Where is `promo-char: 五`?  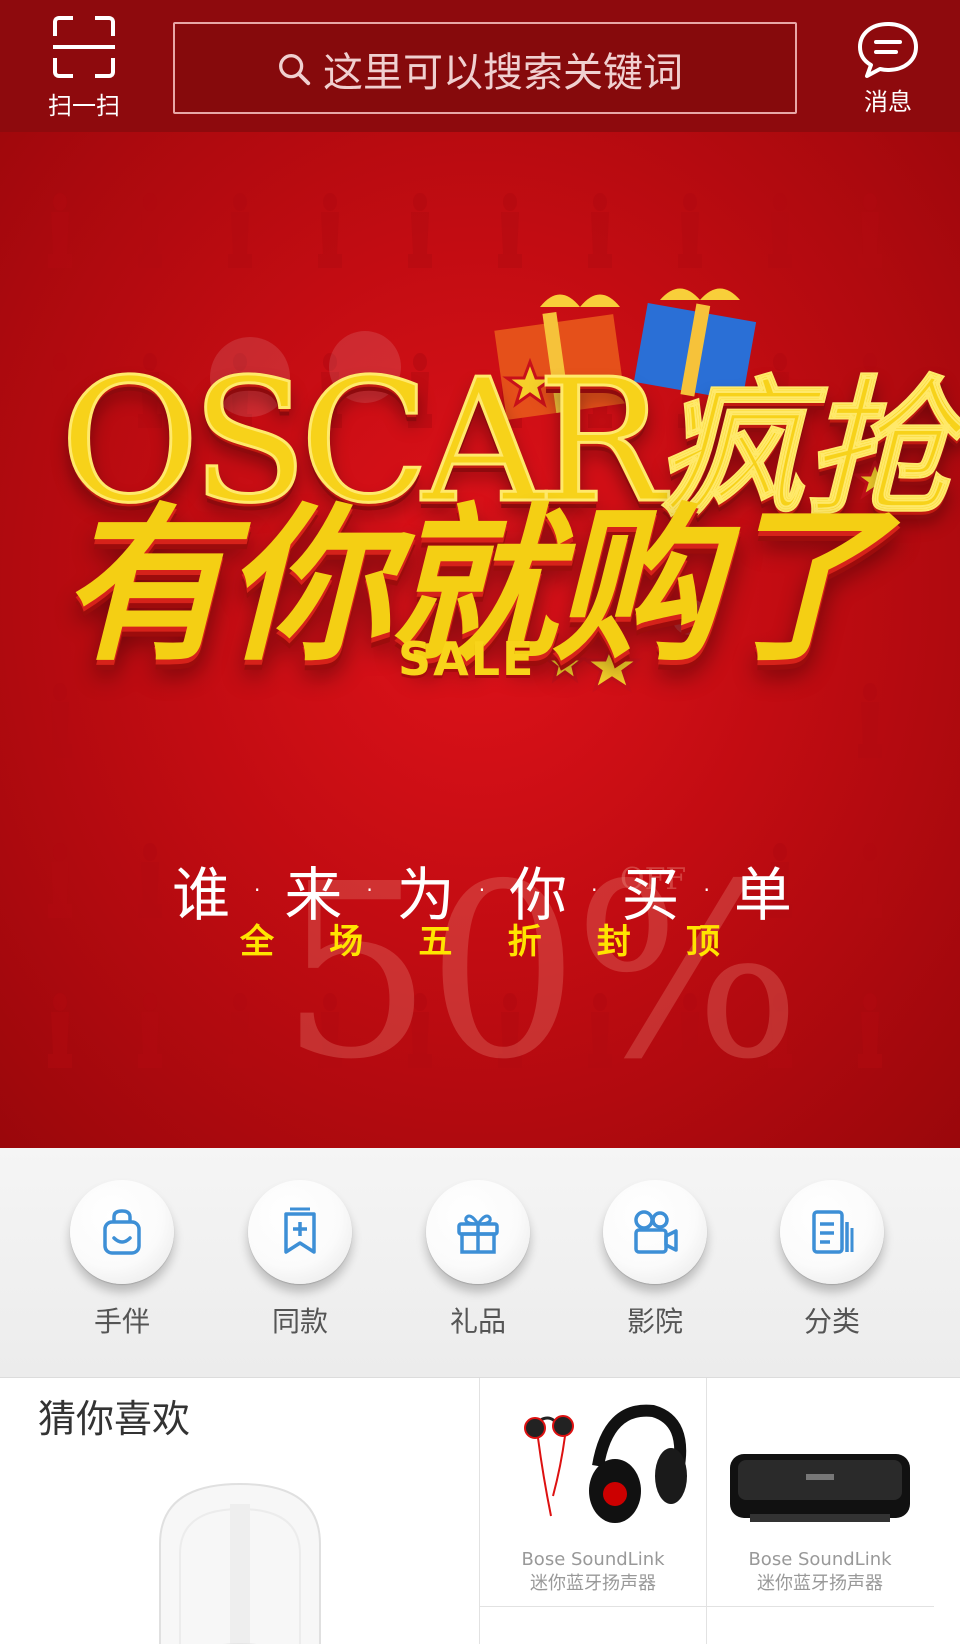 promo-char: 五 is located at coordinates (435, 942).